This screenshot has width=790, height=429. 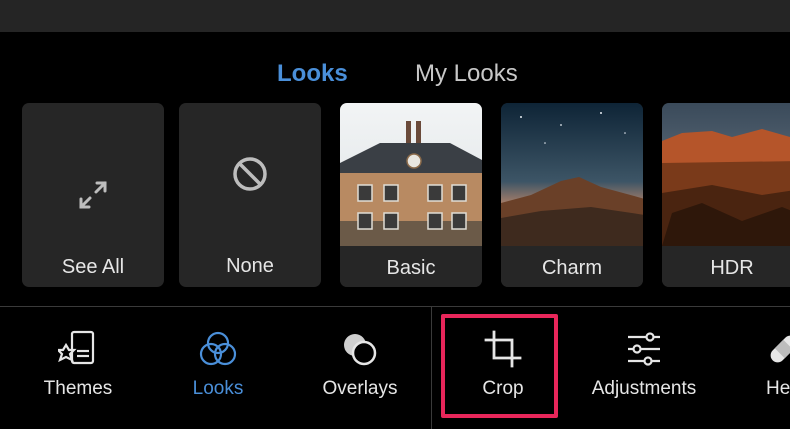 What do you see at coordinates (572, 174) in the screenshot?
I see `mountain-photo` at bounding box center [572, 174].